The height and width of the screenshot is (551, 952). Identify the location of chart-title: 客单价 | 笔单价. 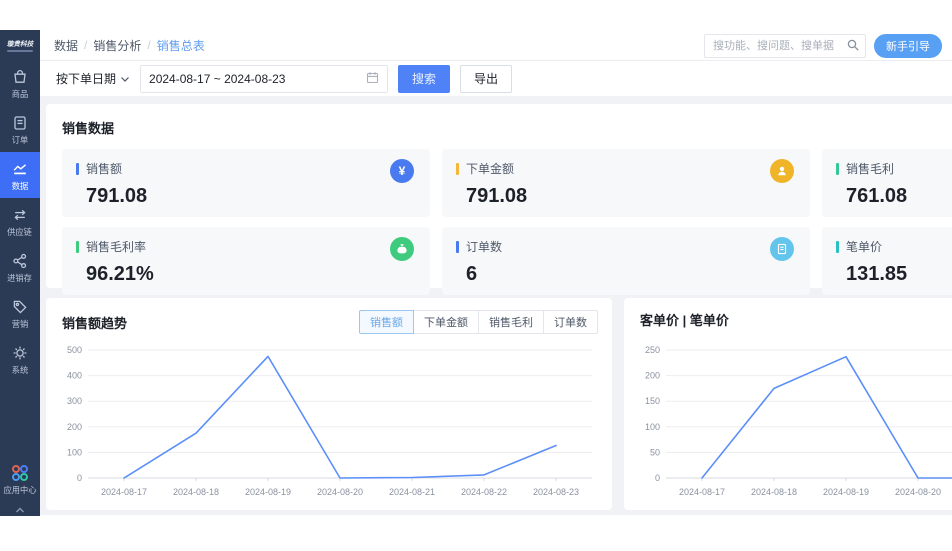
(684, 320).